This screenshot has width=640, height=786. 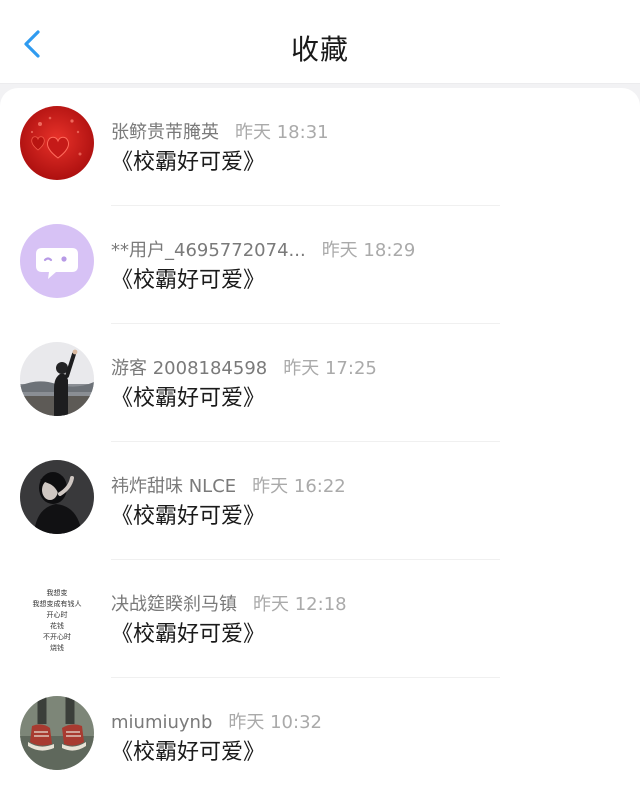 I want to click on timestamp: 昨天 10:32, so click(x=275, y=722).